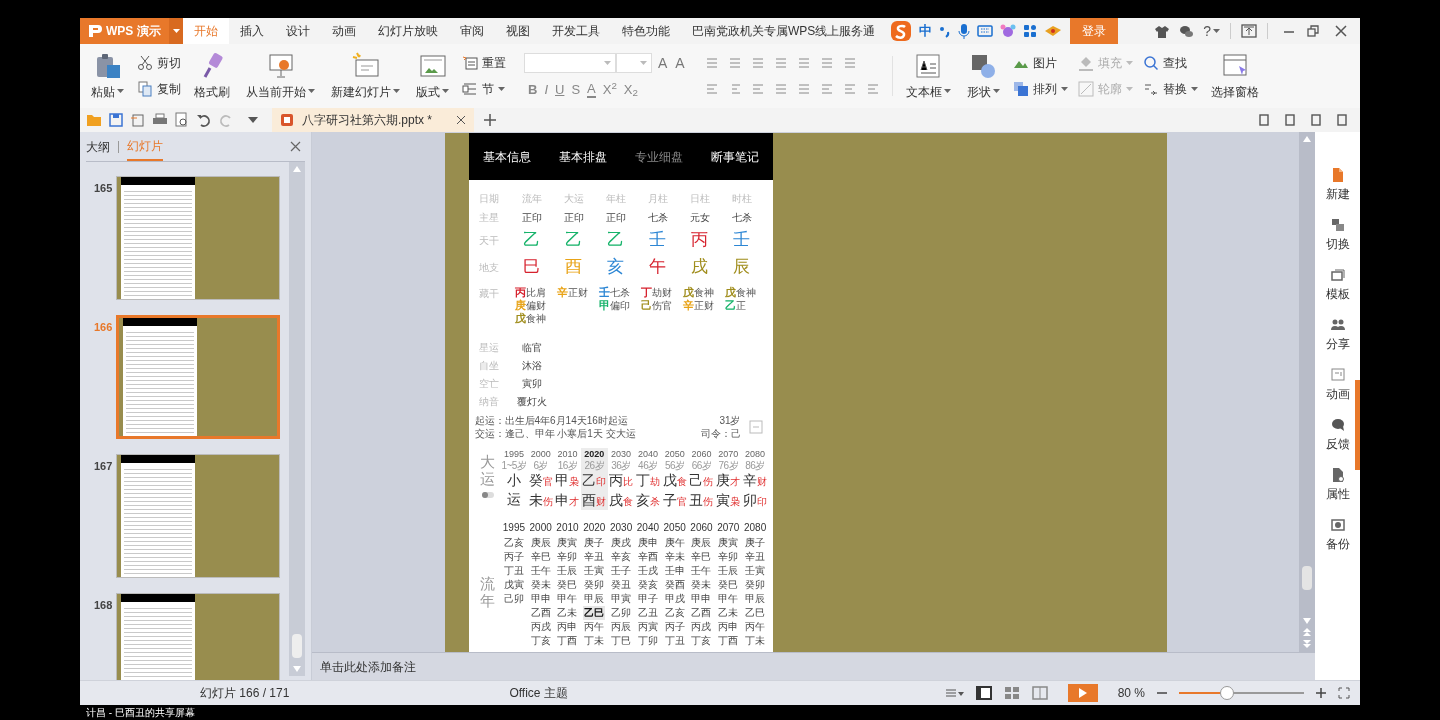 This screenshot has width=1440, height=720. Describe the element at coordinates (674, 599) in the screenshot. I see `year-item: 甲戌` at that location.